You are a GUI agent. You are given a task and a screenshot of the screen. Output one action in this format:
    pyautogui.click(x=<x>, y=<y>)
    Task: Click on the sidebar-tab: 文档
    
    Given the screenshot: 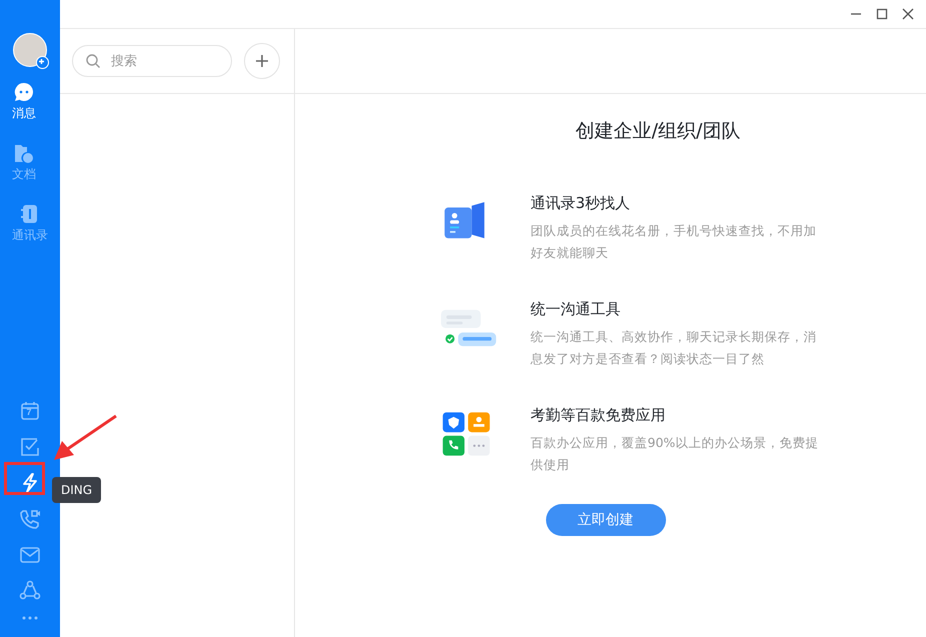 What is the action you would take?
    pyautogui.click(x=24, y=162)
    